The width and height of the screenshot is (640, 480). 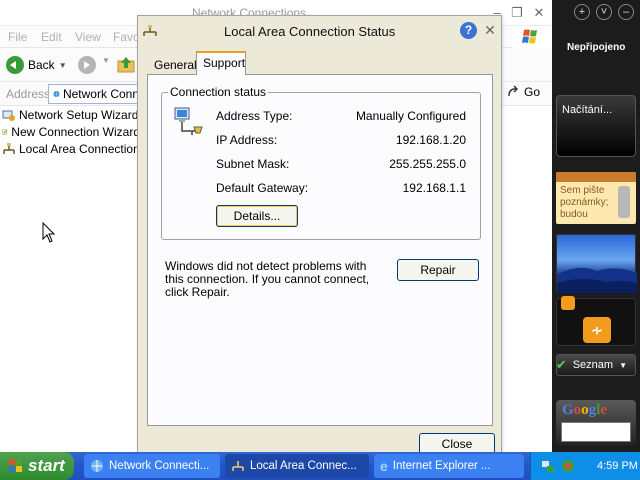 I want to click on back-label: Back, so click(x=41, y=65).